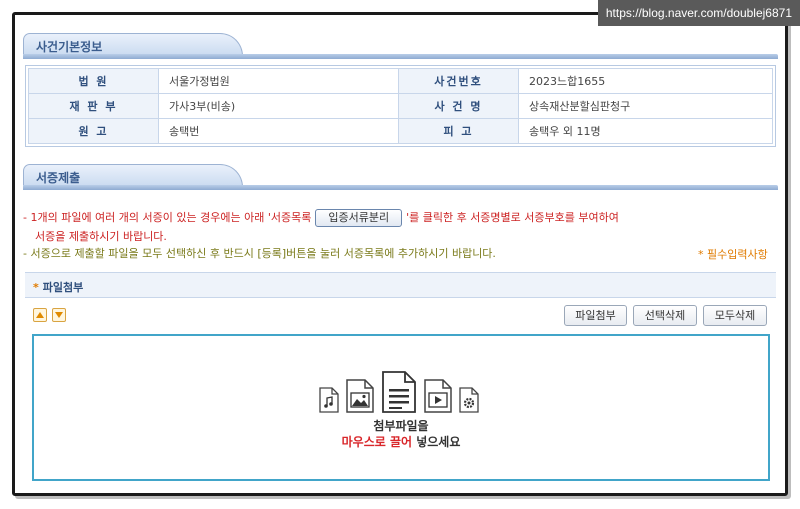  What do you see at coordinates (93, 81) in the screenshot?
I see `court-label: 법 원` at bounding box center [93, 81].